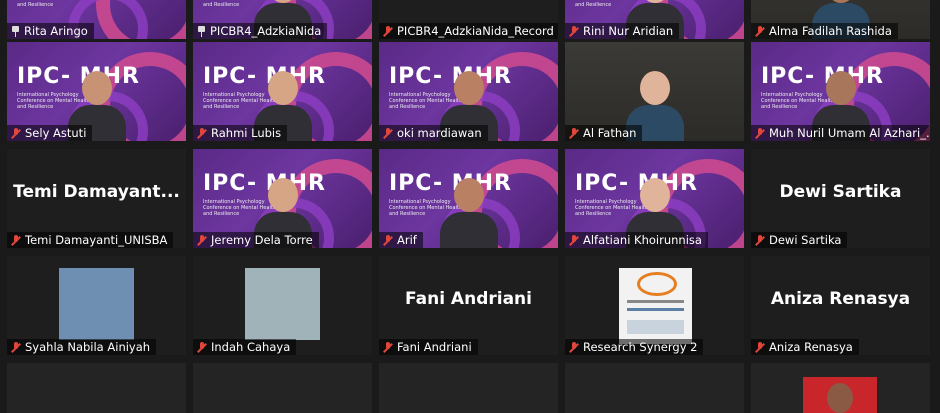  Describe the element at coordinates (628, 31) in the screenshot. I see `participant-name: Rini Nur Aridian` at that location.